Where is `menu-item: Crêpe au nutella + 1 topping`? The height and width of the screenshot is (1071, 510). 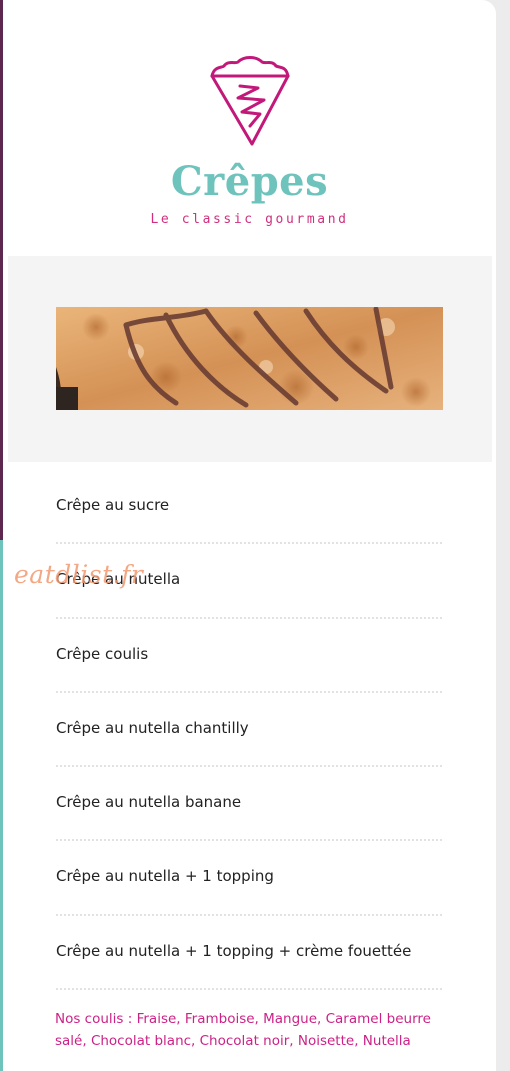 menu-item: Crêpe au nutella + 1 topping is located at coordinates (249, 878).